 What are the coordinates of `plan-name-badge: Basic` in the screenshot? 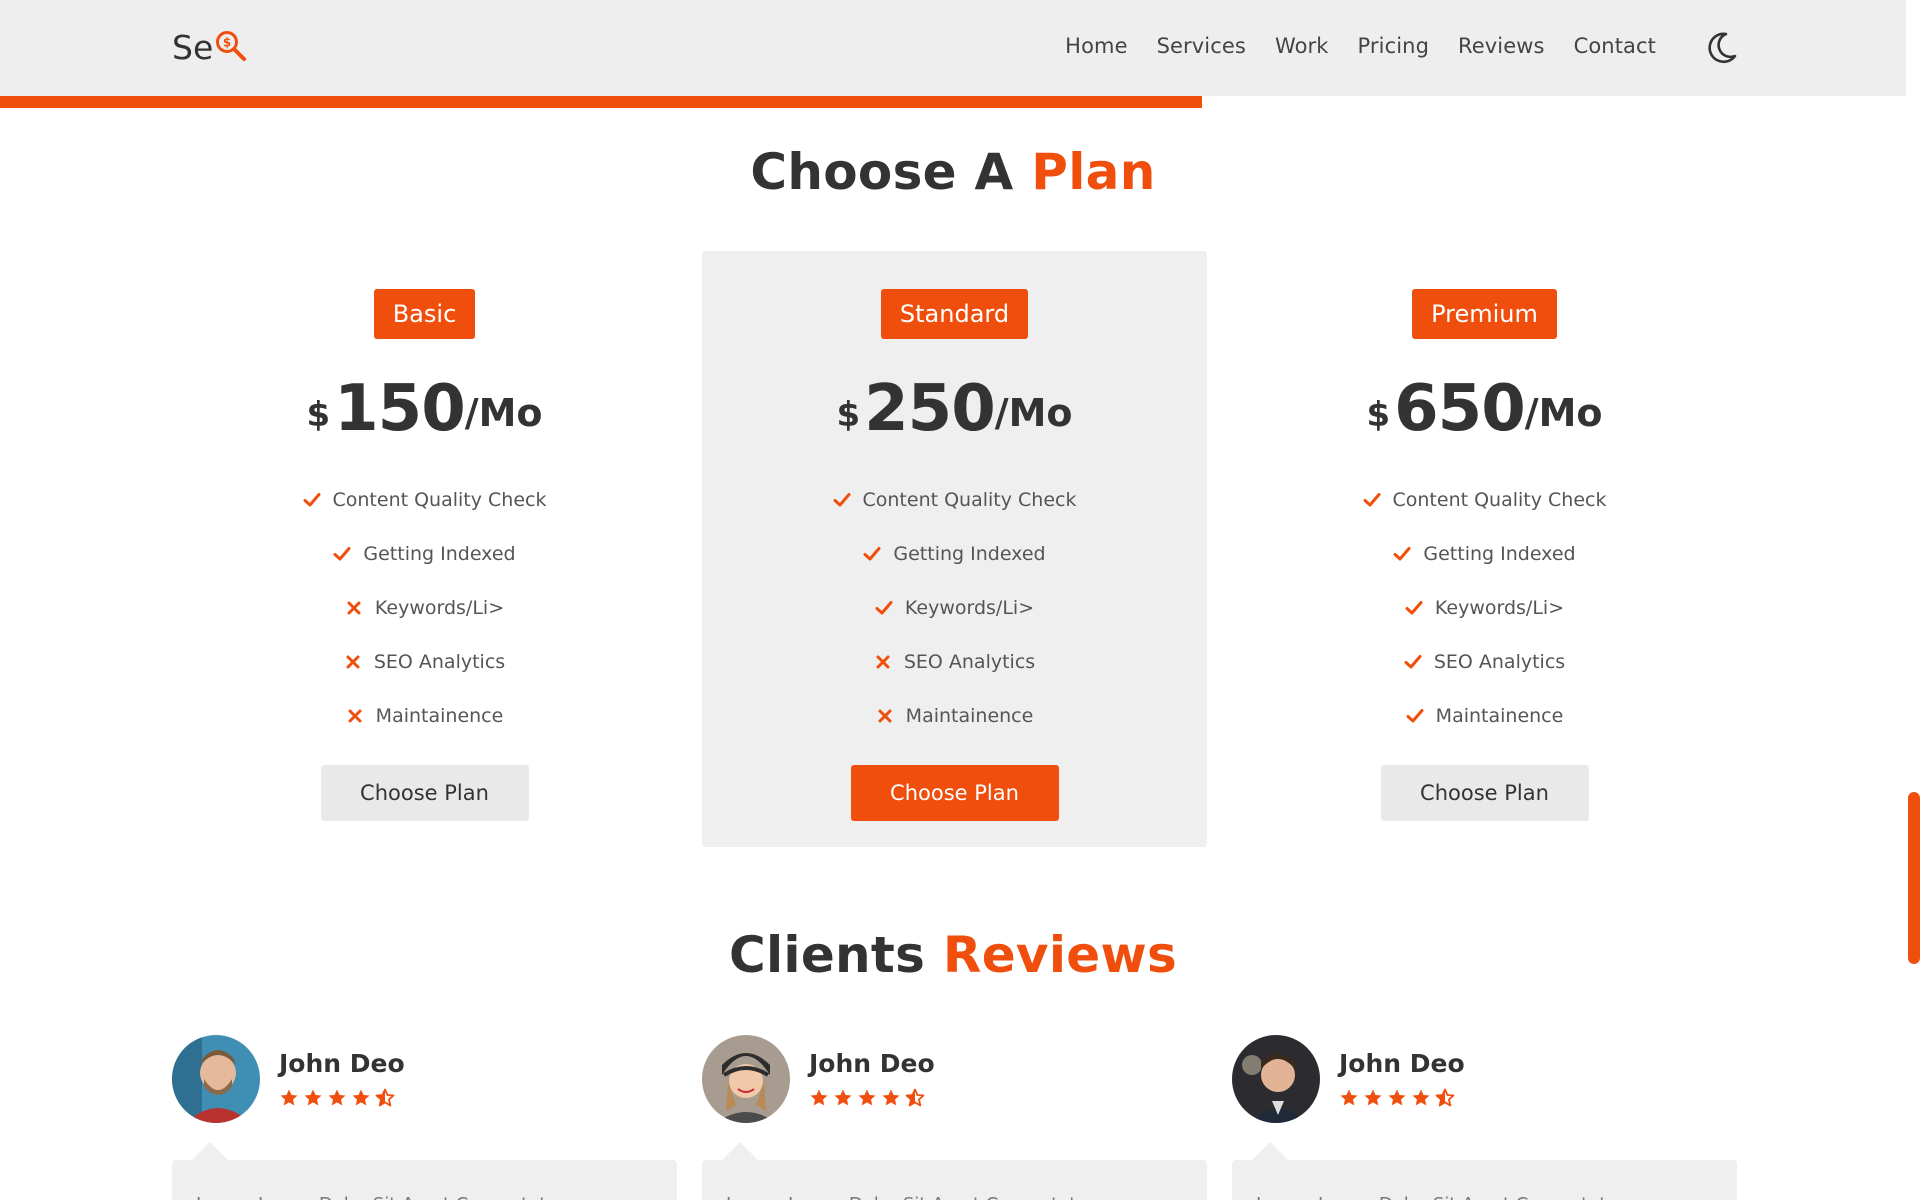 It's located at (424, 314).